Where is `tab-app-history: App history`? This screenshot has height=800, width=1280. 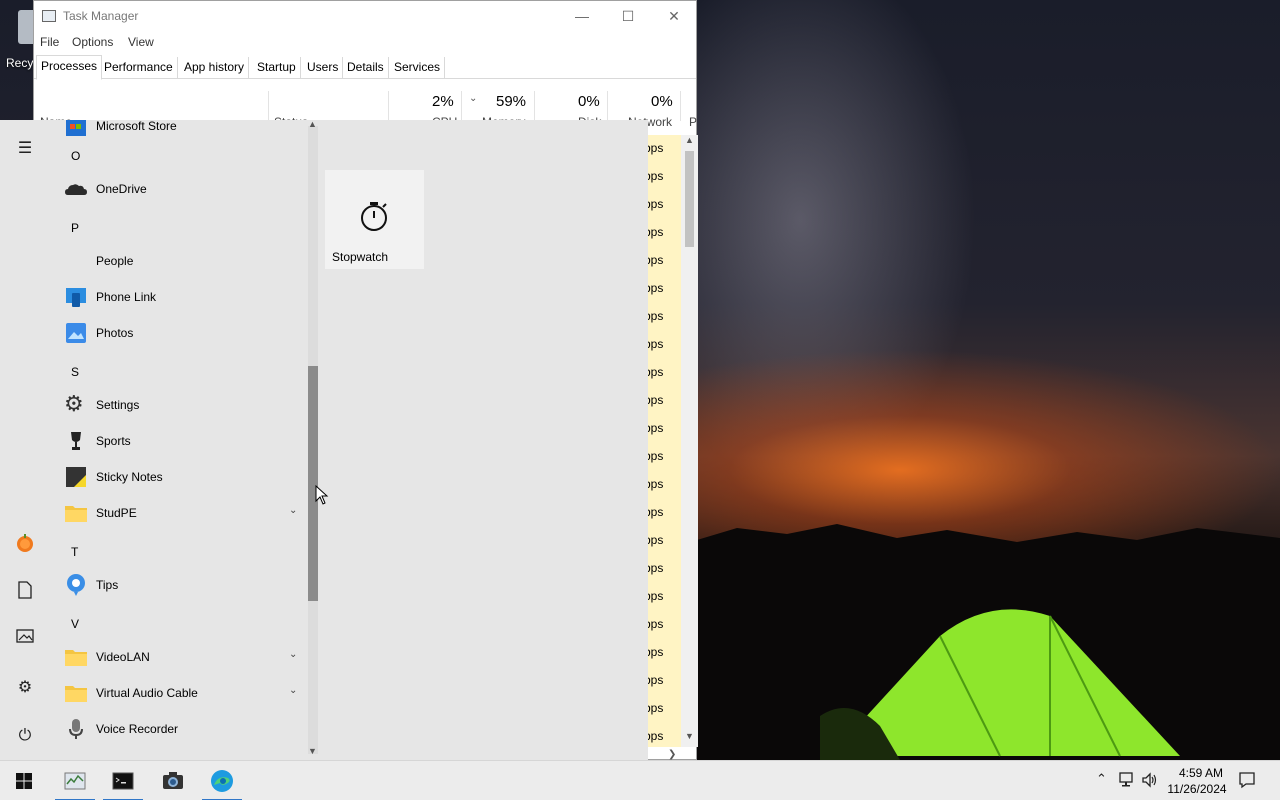 tab-app-history: App history is located at coordinates (215, 68).